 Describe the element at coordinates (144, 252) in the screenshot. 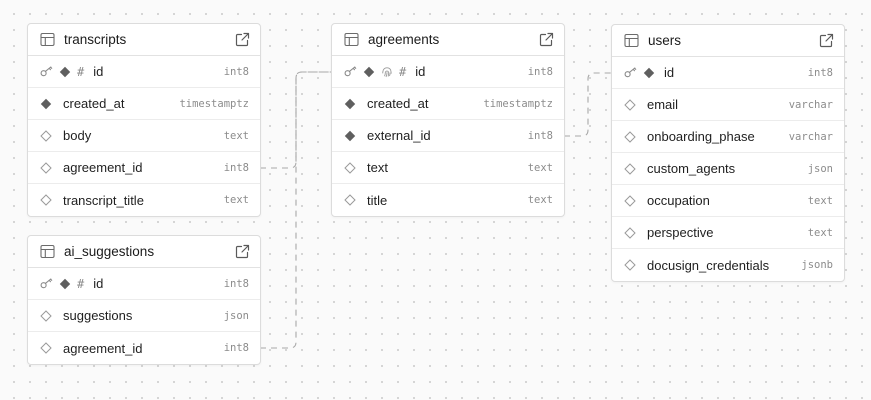

I see `table-header: ai_suggestions` at that location.